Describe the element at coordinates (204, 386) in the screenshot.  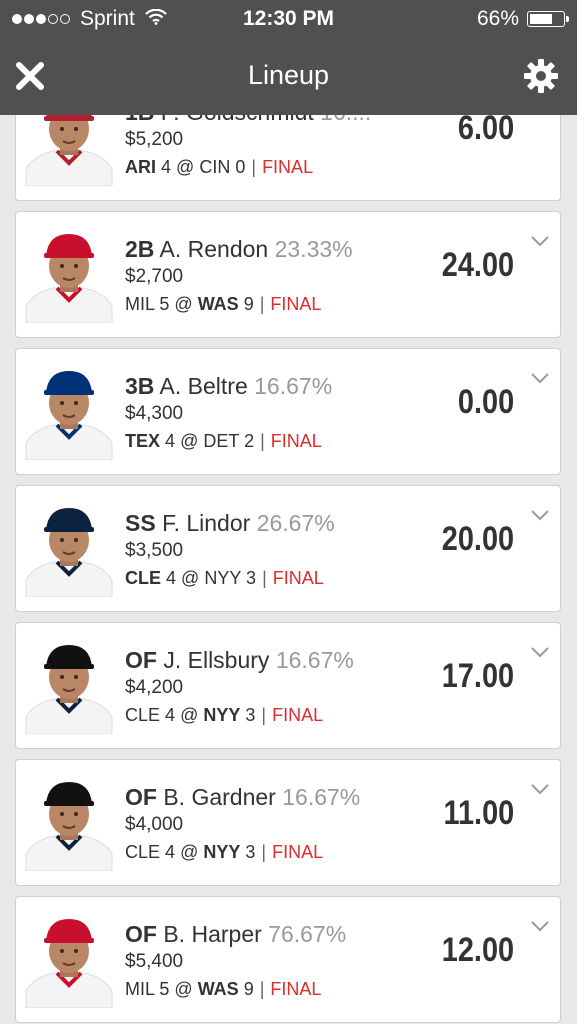
I see `player-name: A. Beltre` at that location.